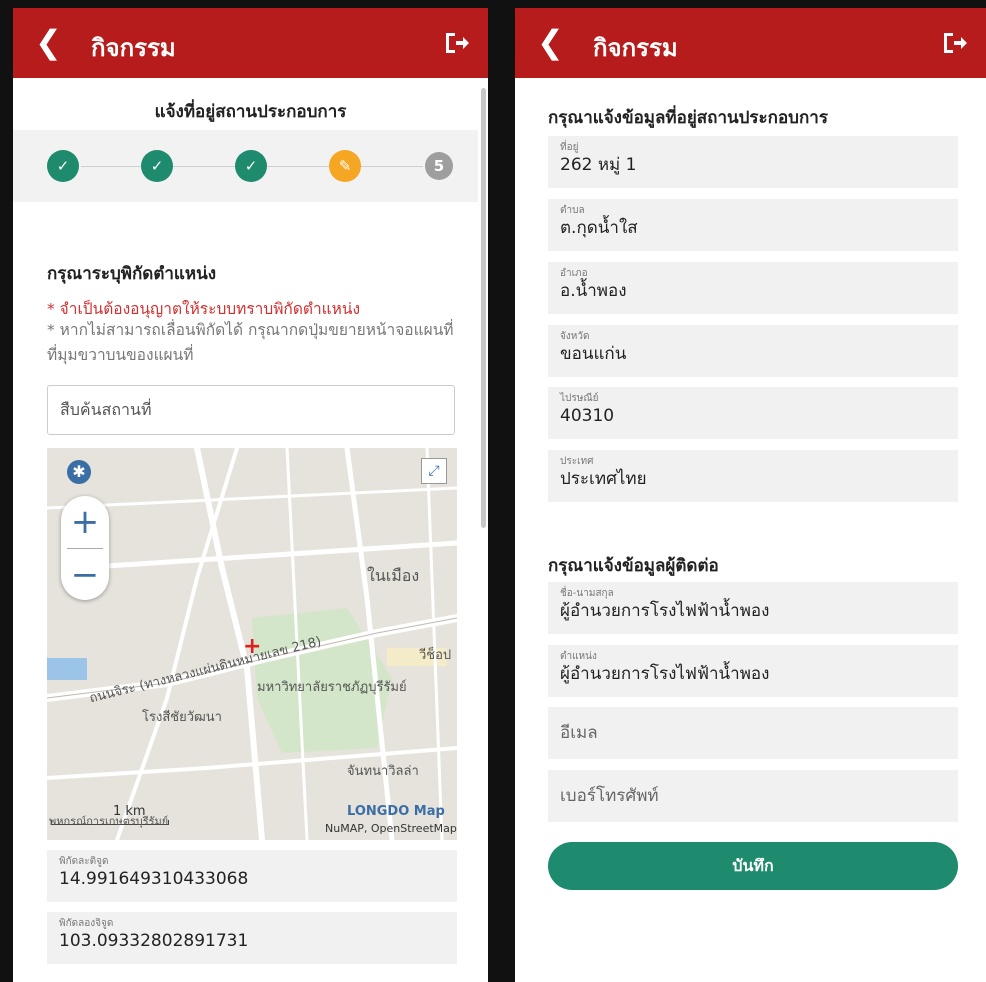  I want to click on province-value: ขอนแก่น, so click(593, 354).